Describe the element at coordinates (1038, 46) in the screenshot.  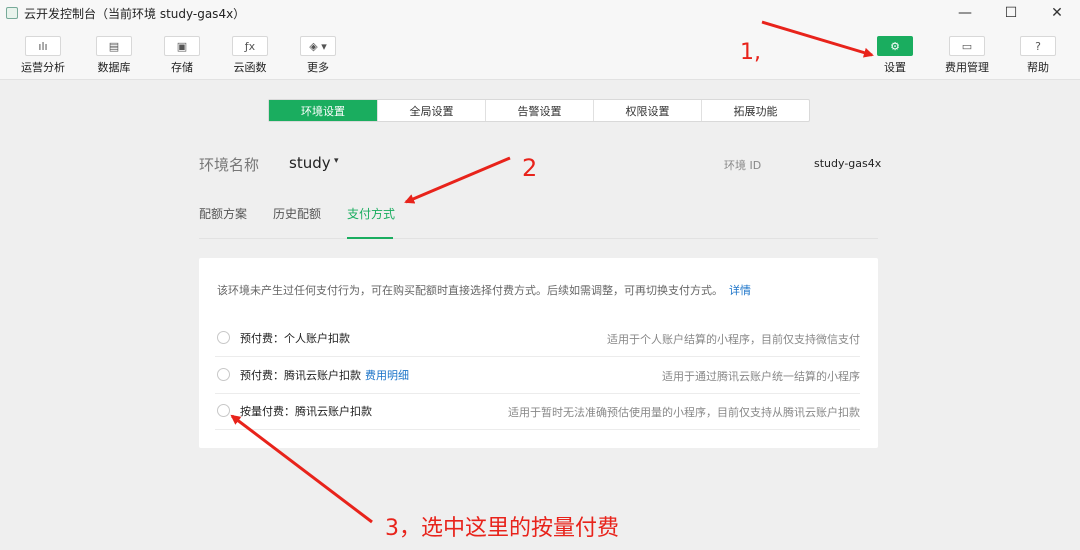
I see `help-icon: ?` at that location.